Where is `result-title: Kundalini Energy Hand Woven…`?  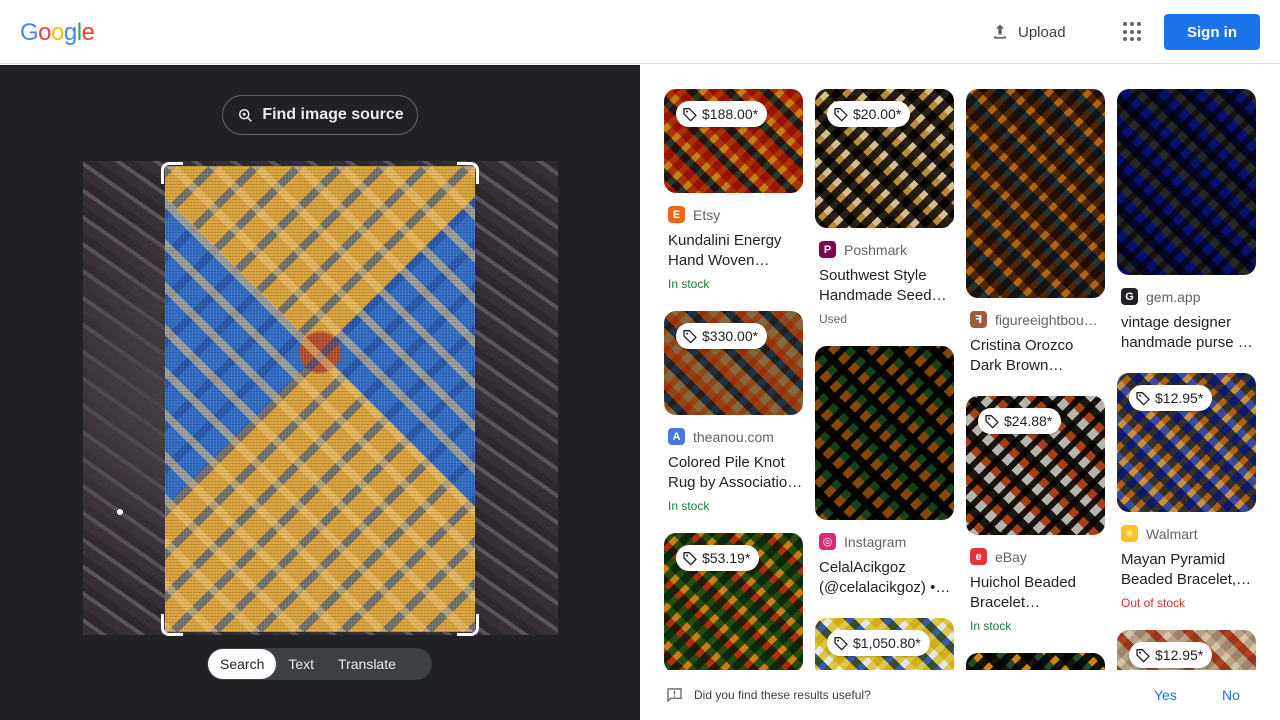 result-title: Kundalini Energy Hand Woven… is located at coordinates (735, 251).